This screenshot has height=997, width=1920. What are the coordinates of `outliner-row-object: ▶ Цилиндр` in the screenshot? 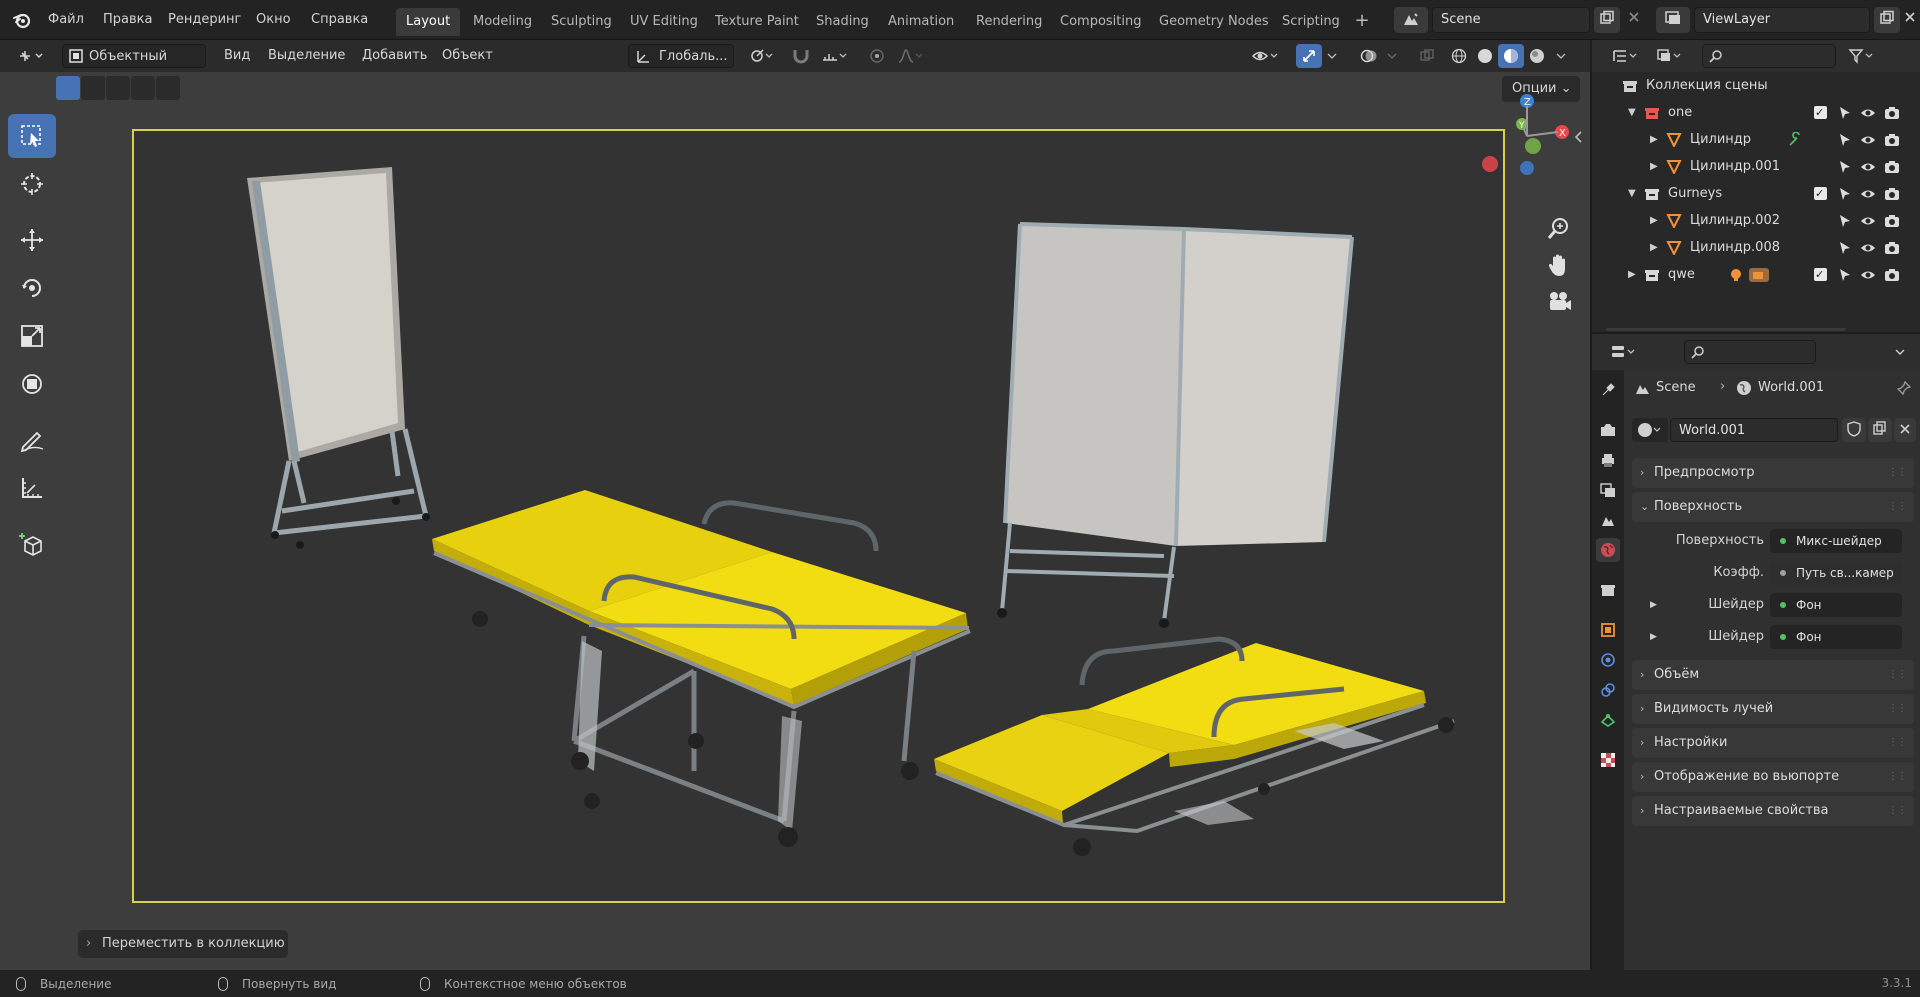 It's located at (1756, 139).